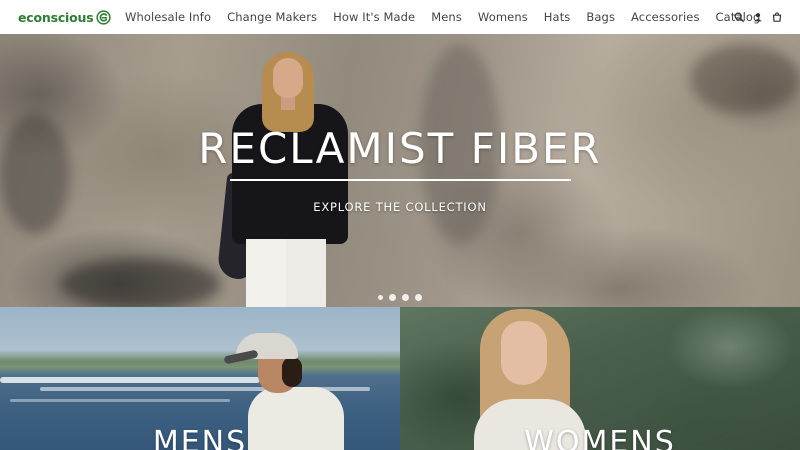 The width and height of the screenshot is (800, 450). Describe the element at coordinates (557, 17) in the screenshot. I see `nav-hats: Hats` at that location.